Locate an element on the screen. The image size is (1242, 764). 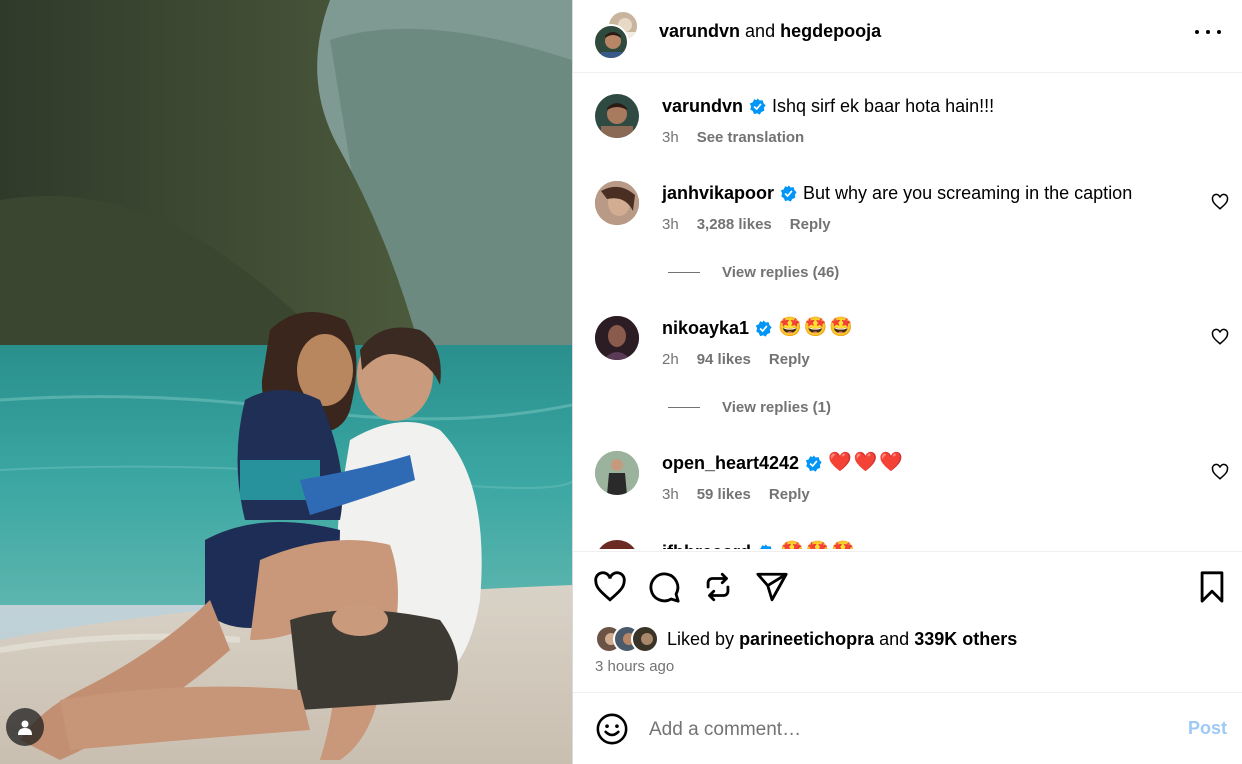
likes-summary: Liked by parineetichopra and 339K others is located at coordinates (806, 639).